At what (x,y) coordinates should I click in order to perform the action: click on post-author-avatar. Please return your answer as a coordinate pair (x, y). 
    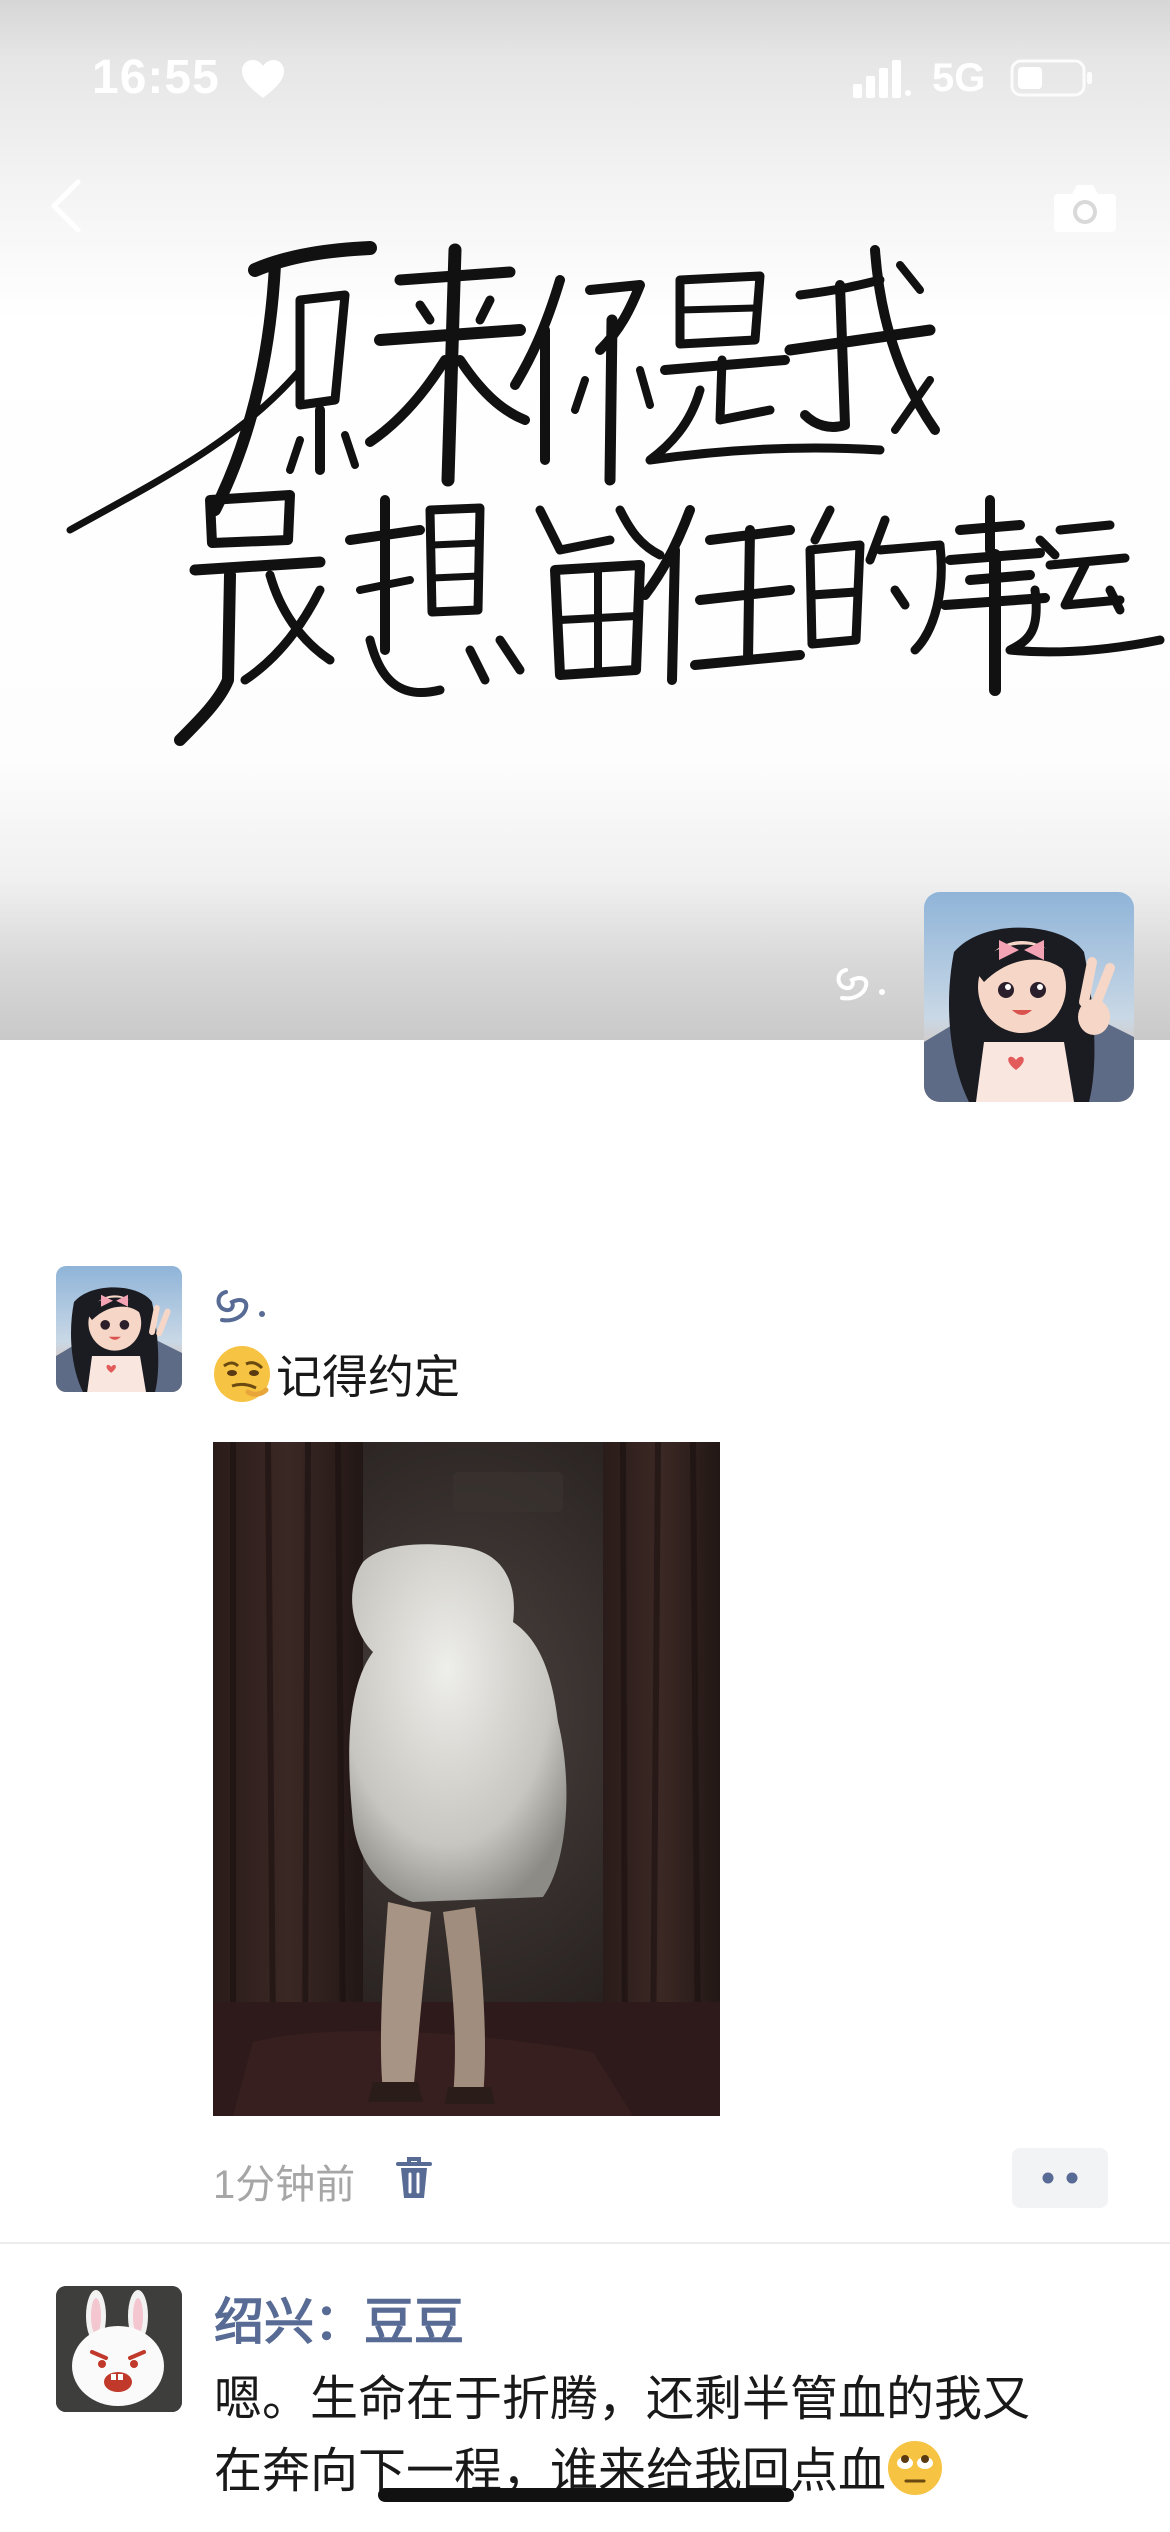
    Looking at the image, I should click on (119, 1329).